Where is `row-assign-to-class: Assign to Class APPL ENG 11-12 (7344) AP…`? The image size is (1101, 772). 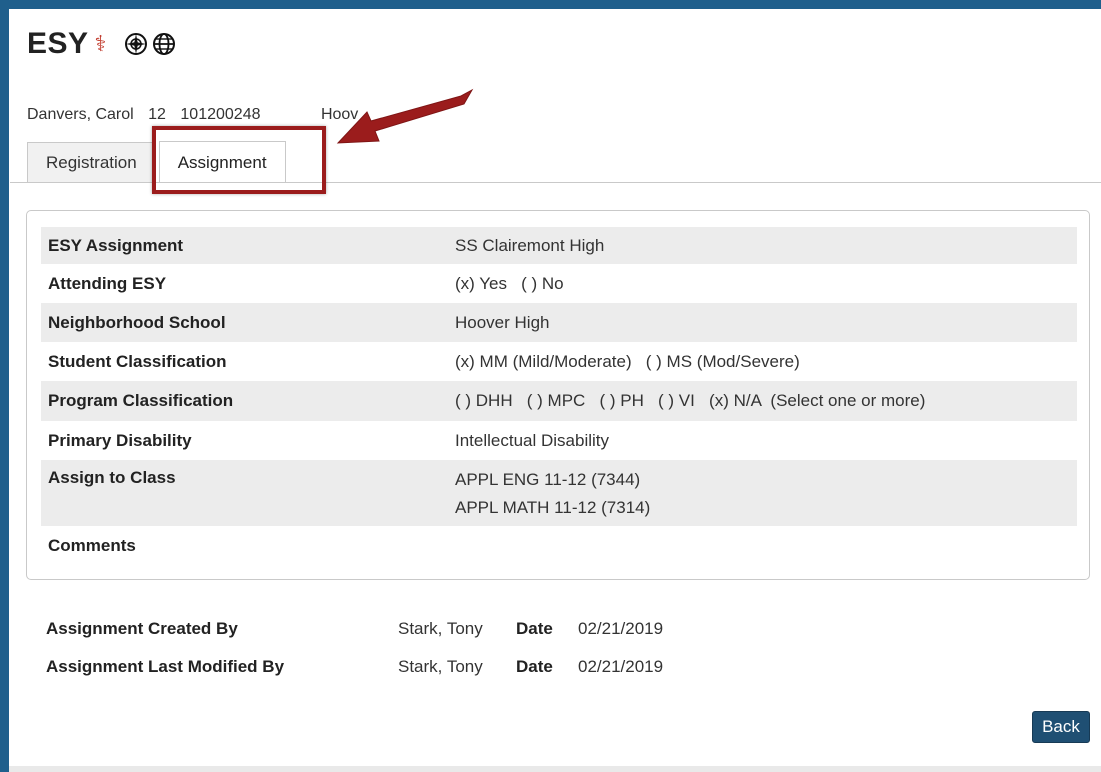
row-assign-to-class: Assign to Class APPL ENG 11-12 (7344) AP… is located at coordinates (559, 493).